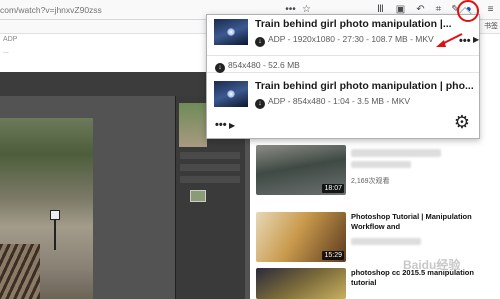 Image resolution: width=500 pixels, height=299 pixels. Describe the element at coordinates (370, 181) in the screenshot. I see `view-count: 2,169次观看` at that location.